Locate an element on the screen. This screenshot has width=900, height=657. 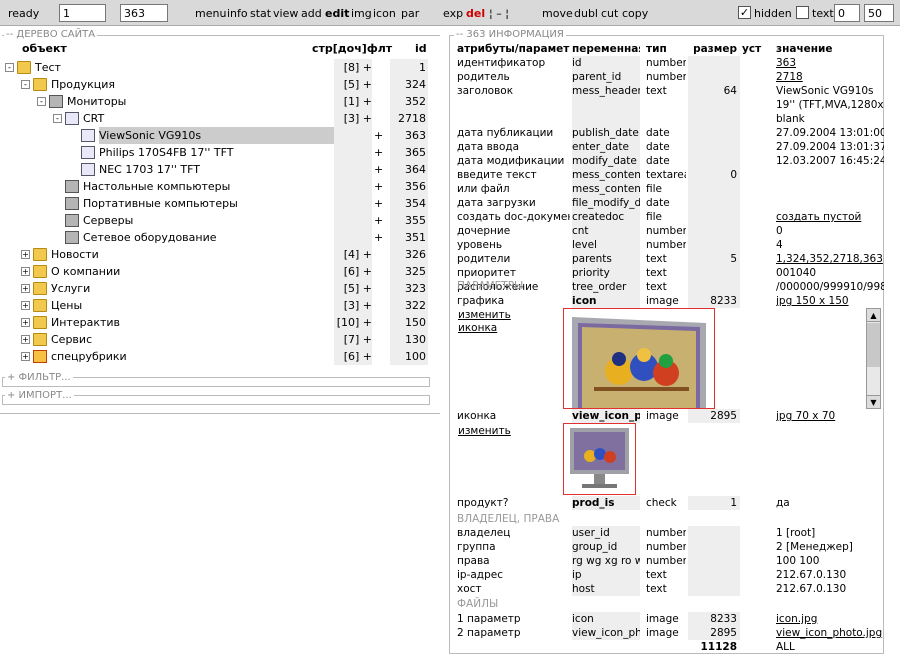
tree-row: Сетевое оборудование +351 is located at coordinates (220, 237).